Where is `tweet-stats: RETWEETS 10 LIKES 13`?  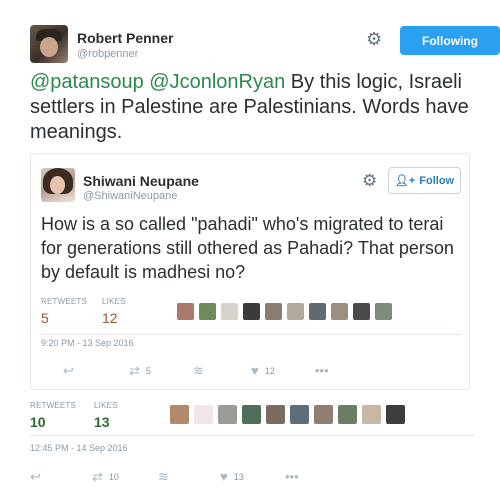
tweet-stats: RETWEETS 10 LIKES 13 is located at coordinates (252, 416).